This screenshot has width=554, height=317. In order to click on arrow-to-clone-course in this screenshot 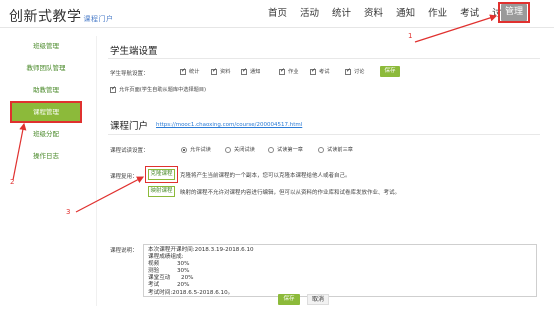, I will do `click(110, 194)`.